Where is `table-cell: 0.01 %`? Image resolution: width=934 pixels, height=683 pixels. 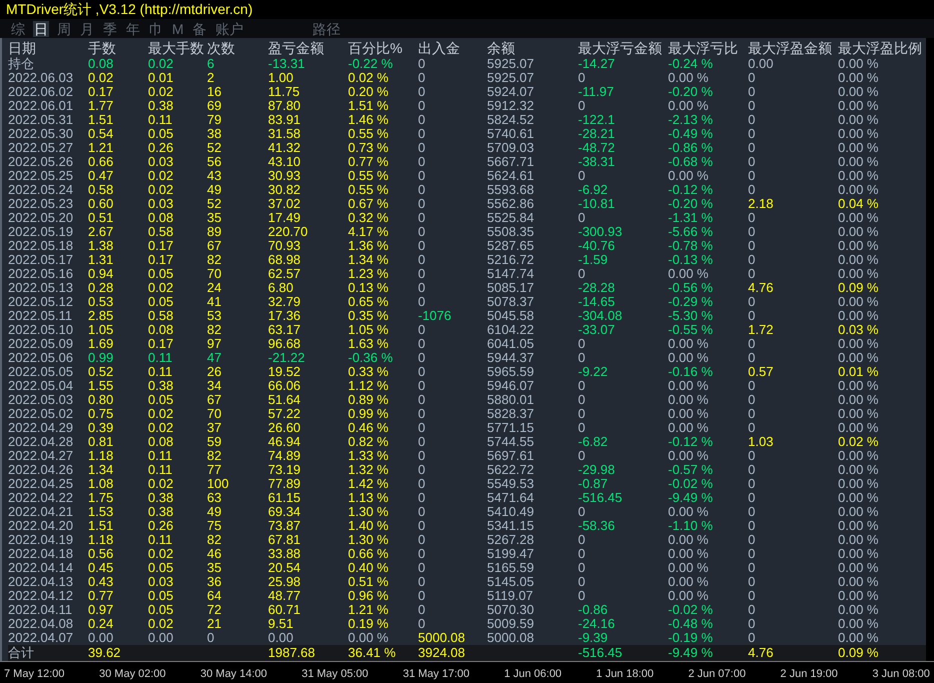
table-cell: 0.01 % is located at coordinates (858, 371).